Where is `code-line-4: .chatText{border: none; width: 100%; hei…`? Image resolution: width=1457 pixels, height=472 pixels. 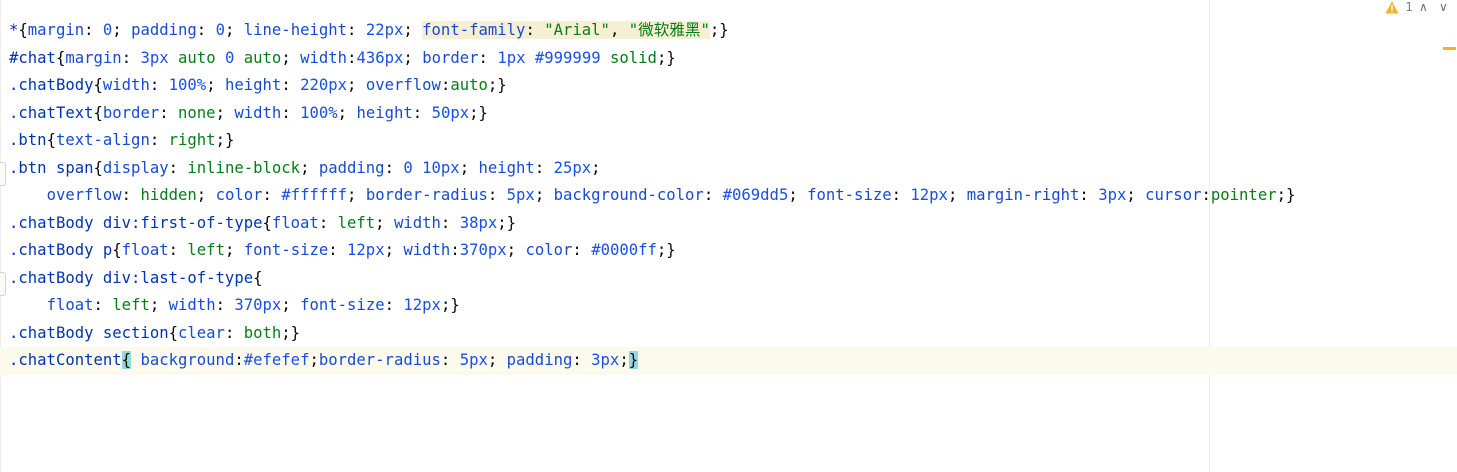 code-line-4: .chatText{border: none; width: 100%; hei… is located at coordinates (733, 114).